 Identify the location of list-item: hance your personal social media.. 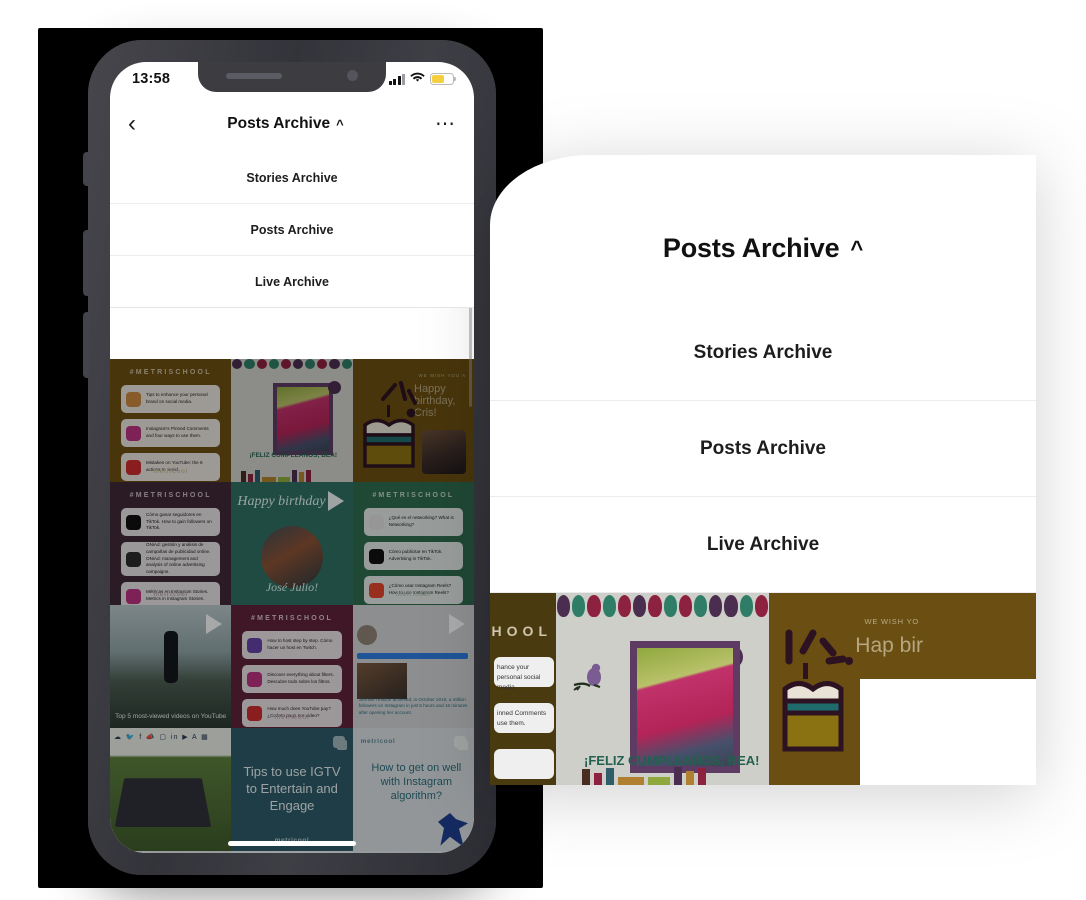
(524, 674).